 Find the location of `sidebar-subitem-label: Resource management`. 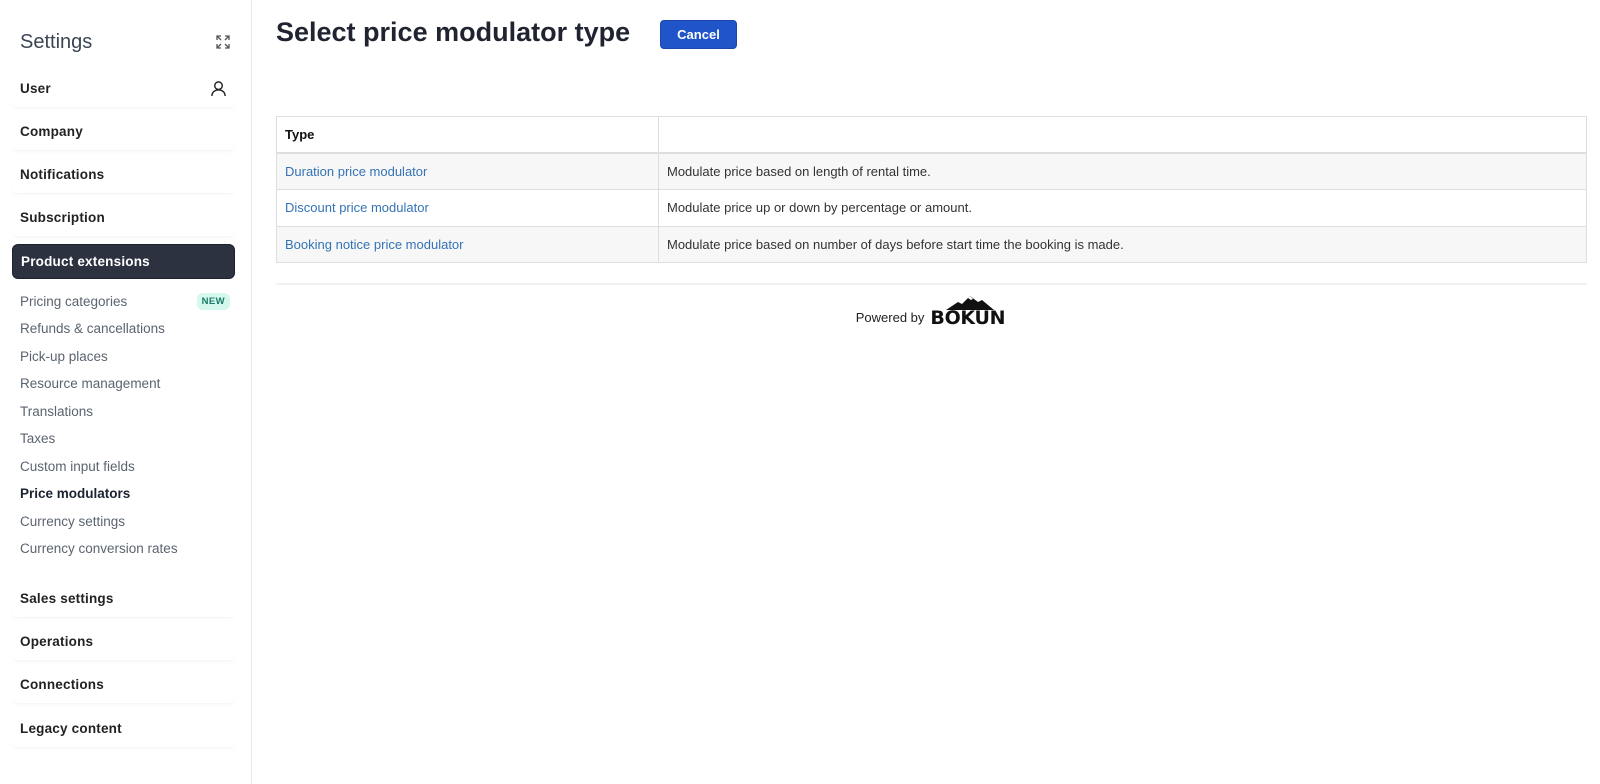

sidebar-subitem-label: Resource management is located at coordinates (90, 383).